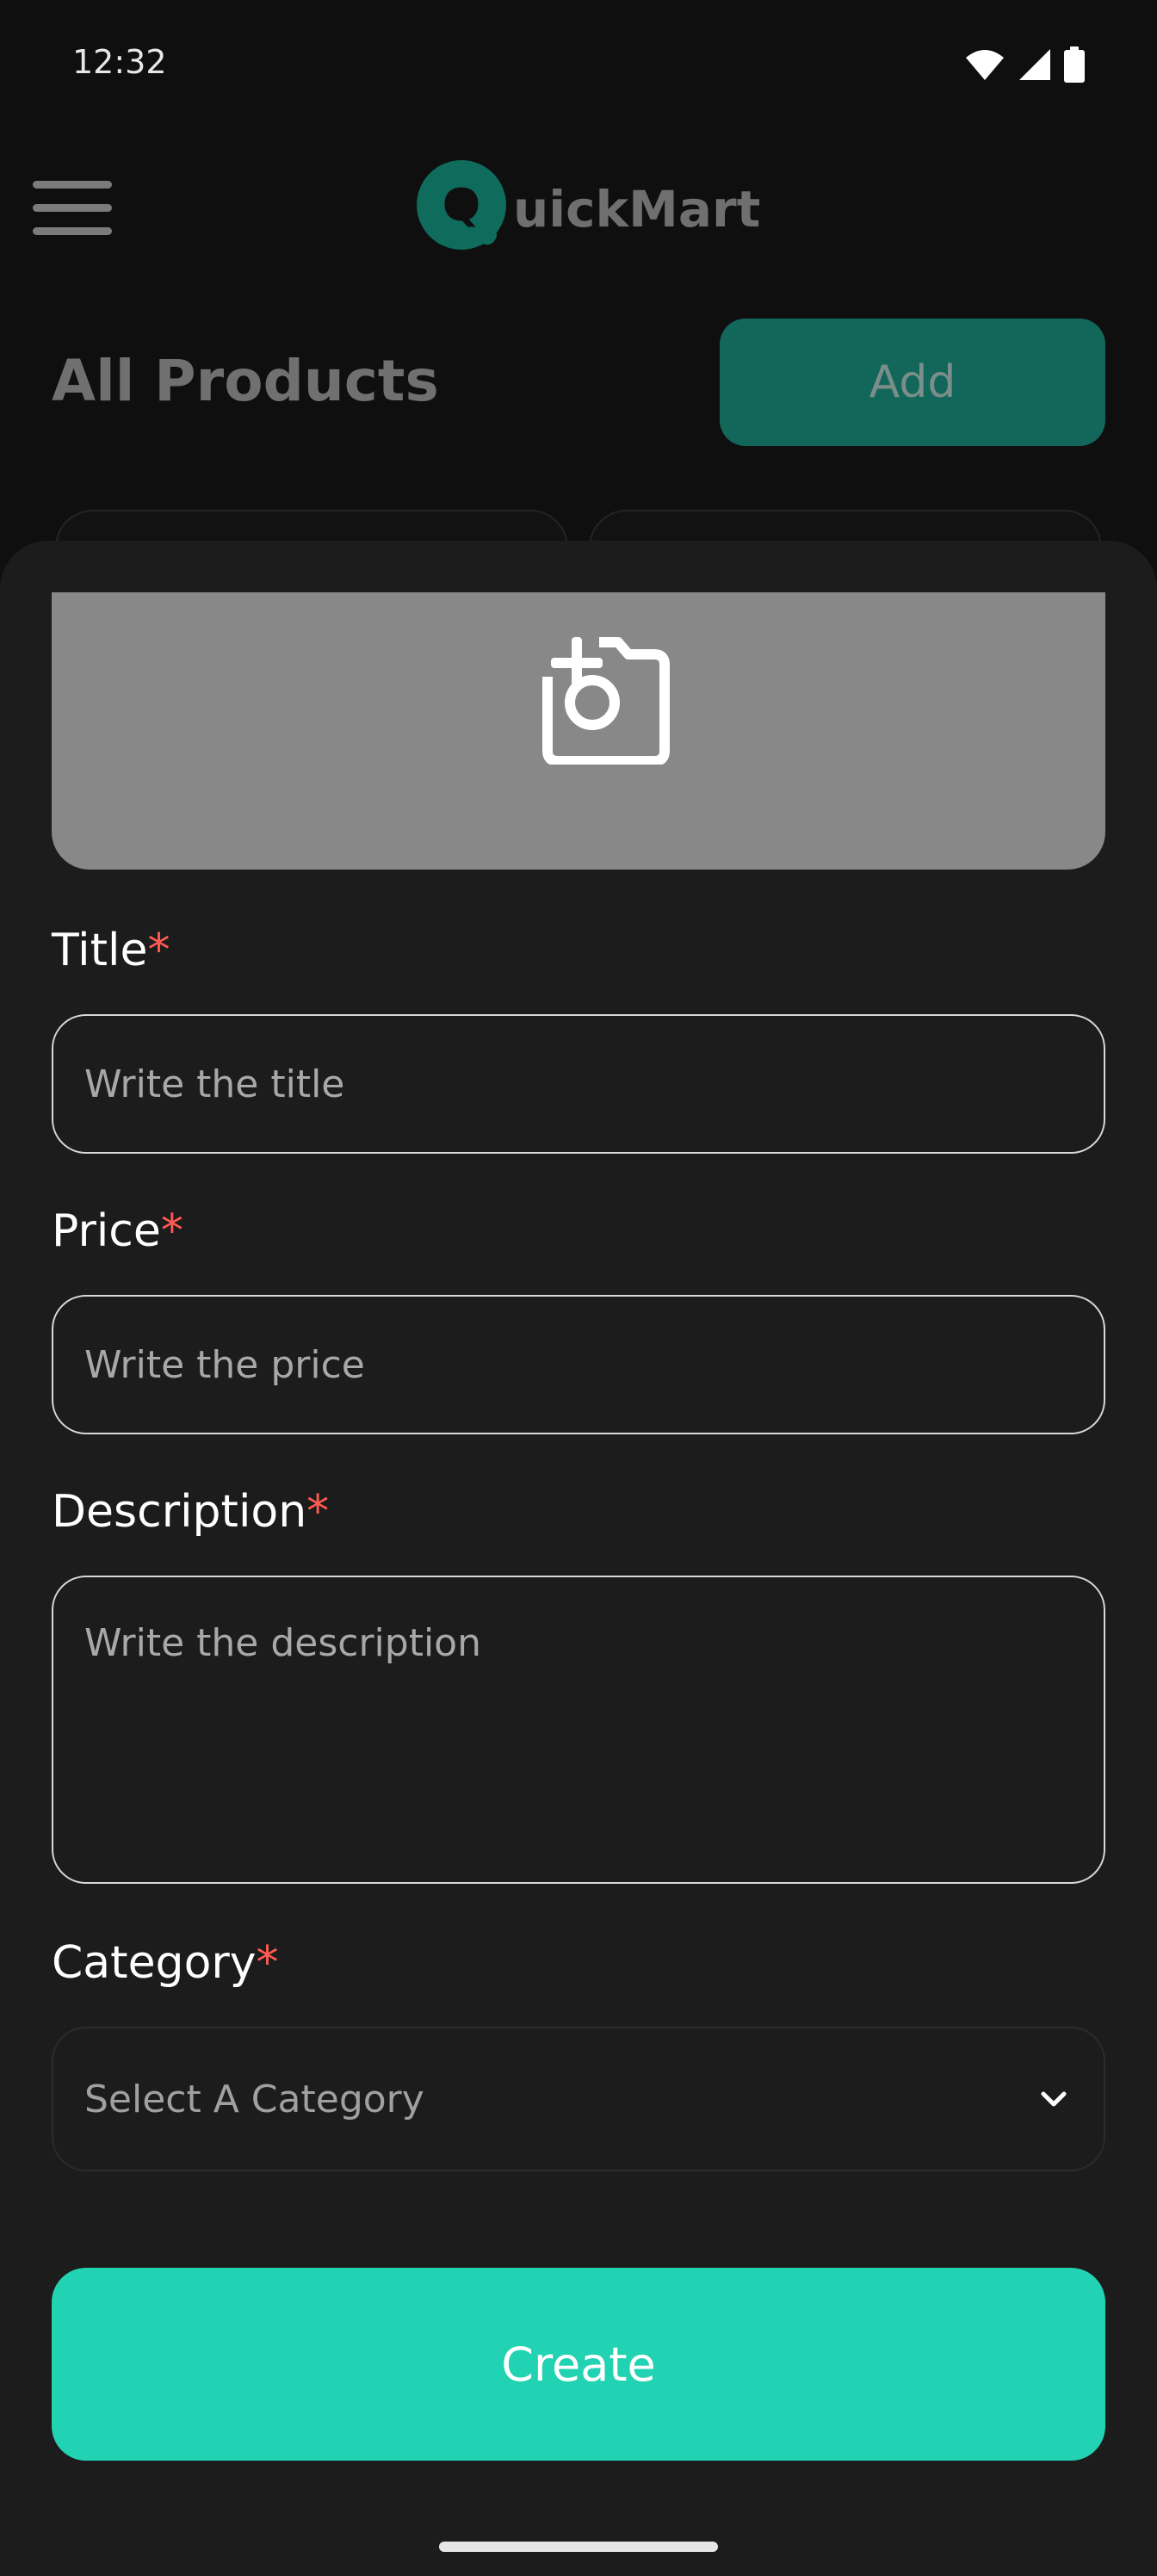 The height and width of the screenshot is (2576, 1157). I want to click on price-label: Price*, so click(118, 1231).